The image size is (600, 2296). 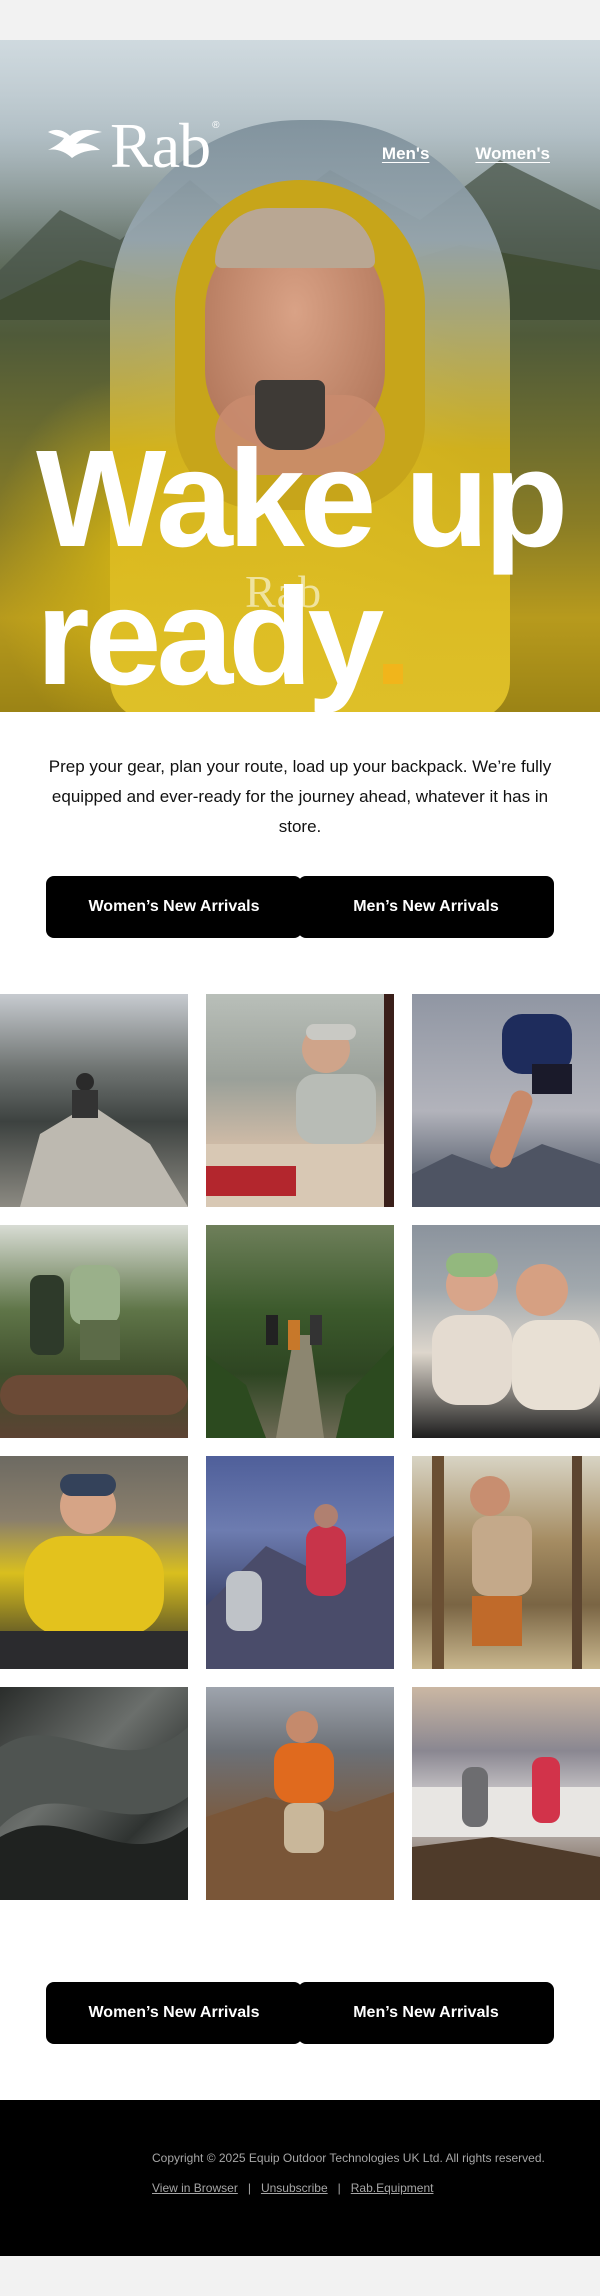 What do you see at coordinates (94, 1813) in the screenshot?
I see `wet-fabric-shape` at bounding box center [94, 1813].